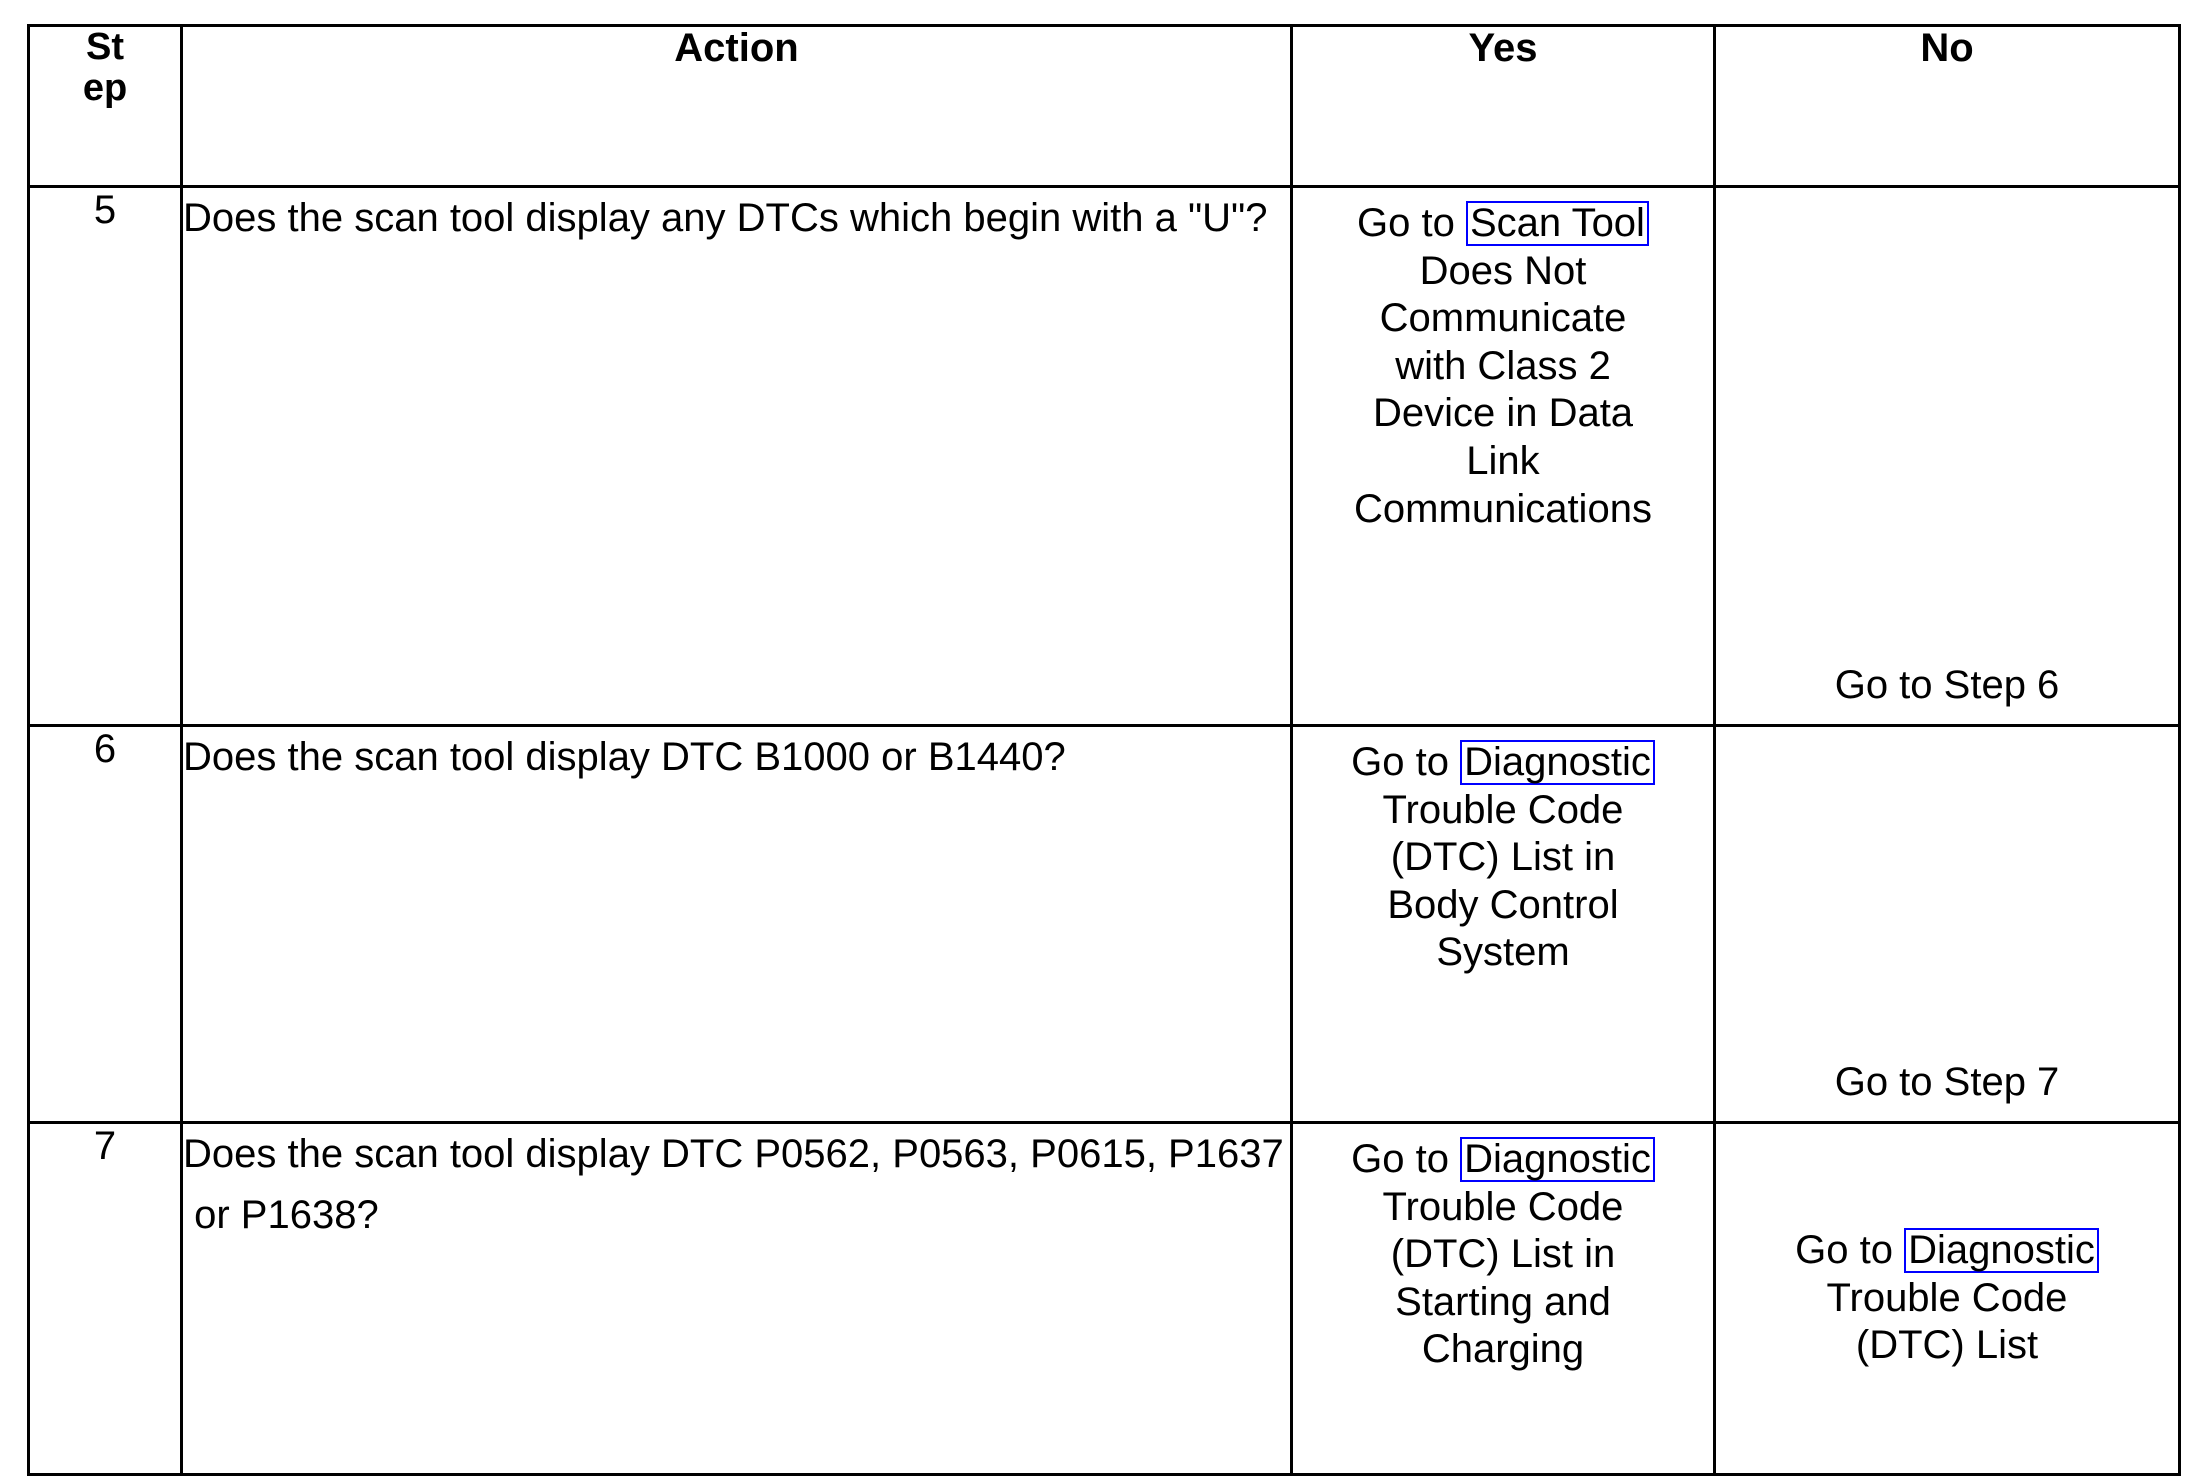 Image resolution: width=2208 pixels, height=1476 pixels. I want to click on header-row: St ep Action Yes No, so click(1104, 106).